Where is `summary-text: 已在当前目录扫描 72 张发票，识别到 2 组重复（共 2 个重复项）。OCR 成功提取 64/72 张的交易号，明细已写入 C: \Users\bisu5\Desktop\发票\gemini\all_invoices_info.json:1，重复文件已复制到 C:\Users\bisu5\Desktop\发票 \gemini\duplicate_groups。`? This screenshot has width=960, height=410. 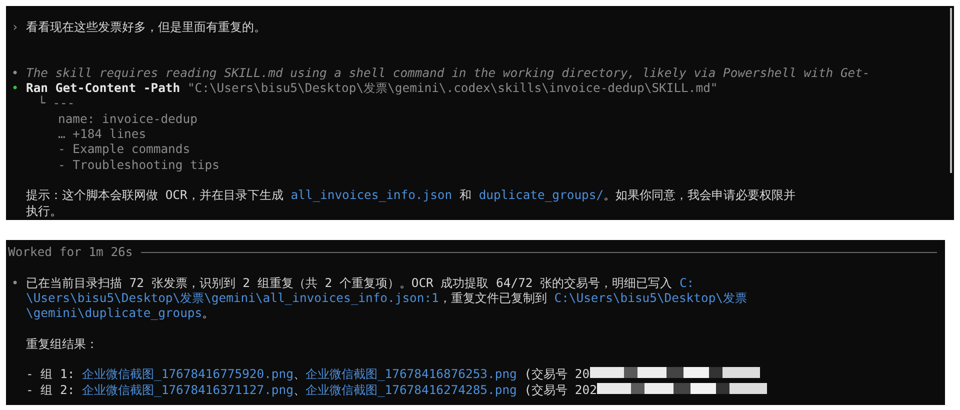
summary-text: 已在当前目录扫描 72 张发票，识别到 2 组重复（共 2 个重复项）。OCR 成功提取 64/72 张的交易号，明细已写入 C: \Users\bisu5\Desktop\发票\gemini\all_invoices_info.json:1，重复文件已复制到 C:\Users\bisu5\Desktop\发票 \gemini\duplicate_groups。 is located at coordinates (386, 299).